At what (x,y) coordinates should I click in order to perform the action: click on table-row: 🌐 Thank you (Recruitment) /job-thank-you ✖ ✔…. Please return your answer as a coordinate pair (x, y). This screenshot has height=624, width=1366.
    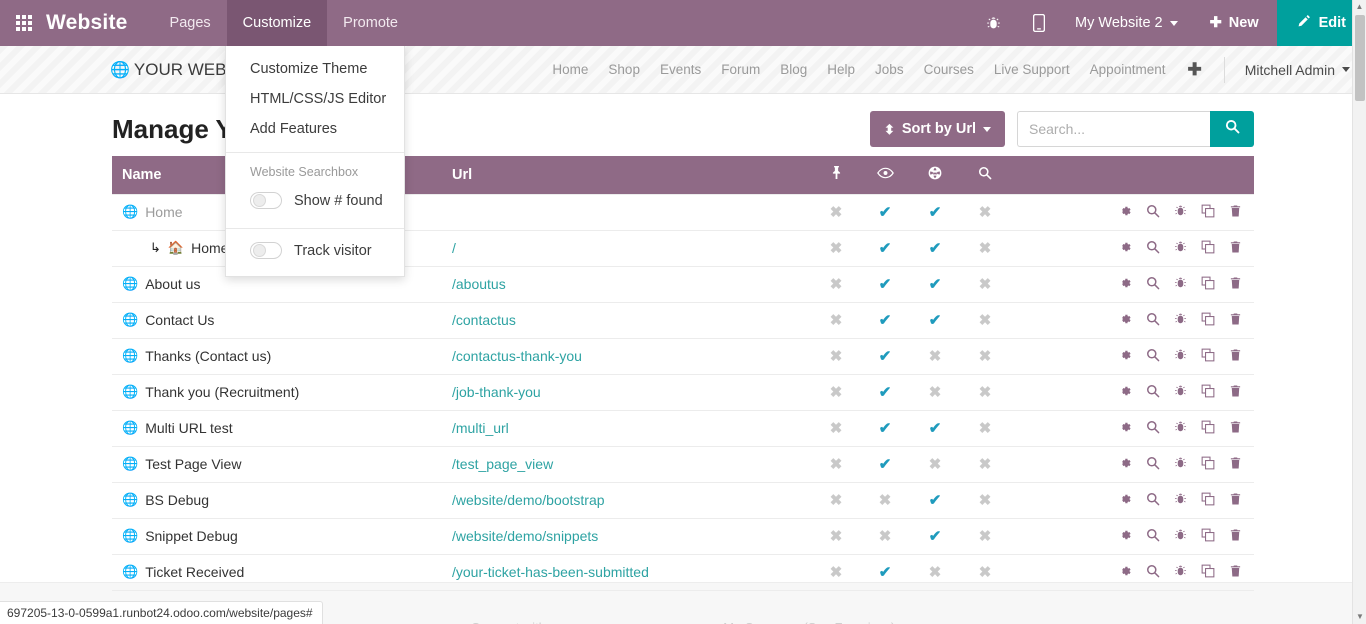
    Looking at the image, I should click on (683, 392).